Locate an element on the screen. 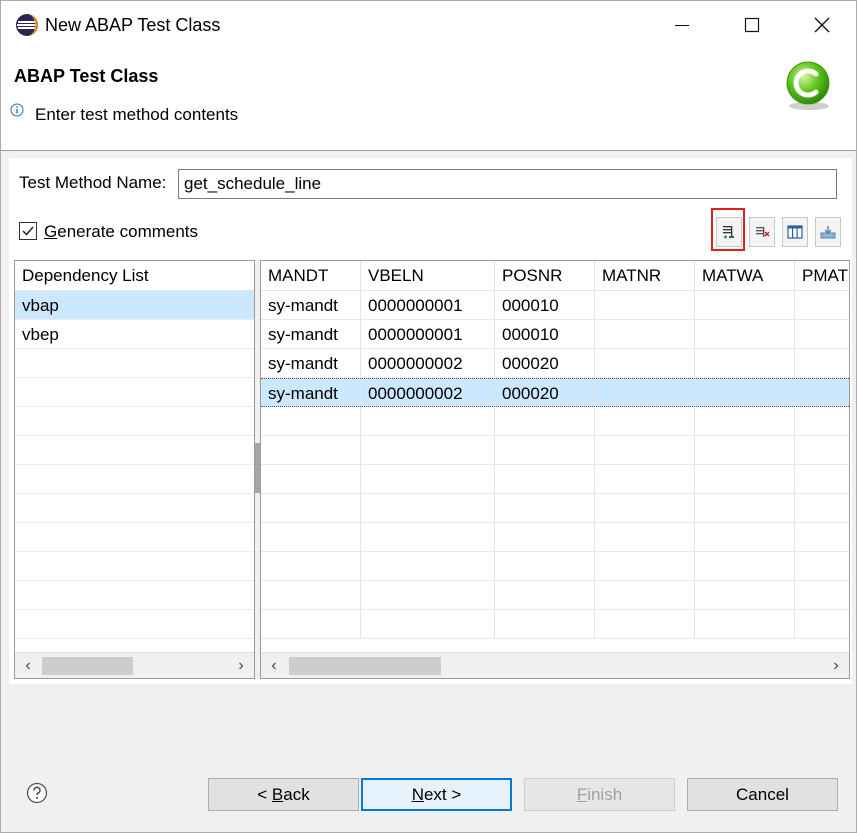 Image resolution: width=857 pixels, height=833 pixels. title-bar: New ABAP Test Class is located at coordinates (428, 25).